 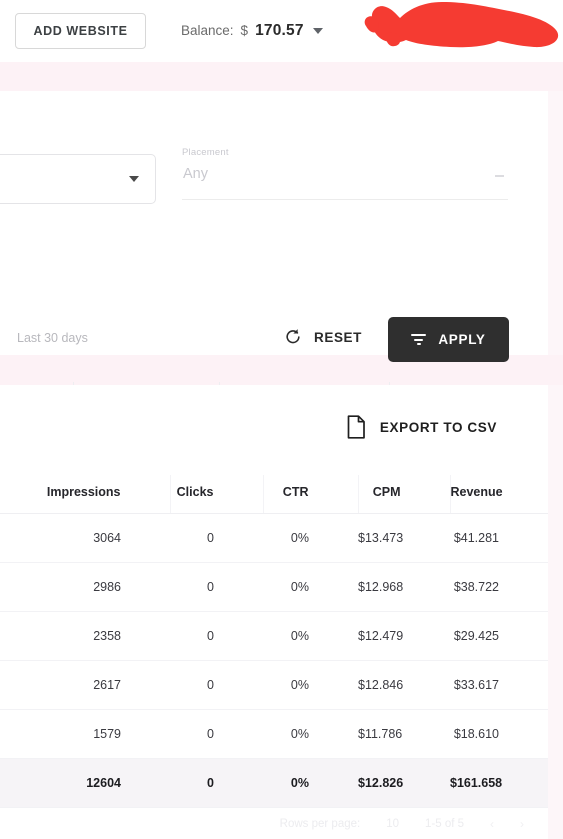 What do you see at coordinates (293, 336) in the screenshot?
I see `refresh-icon` at bounding box center [293, 336].